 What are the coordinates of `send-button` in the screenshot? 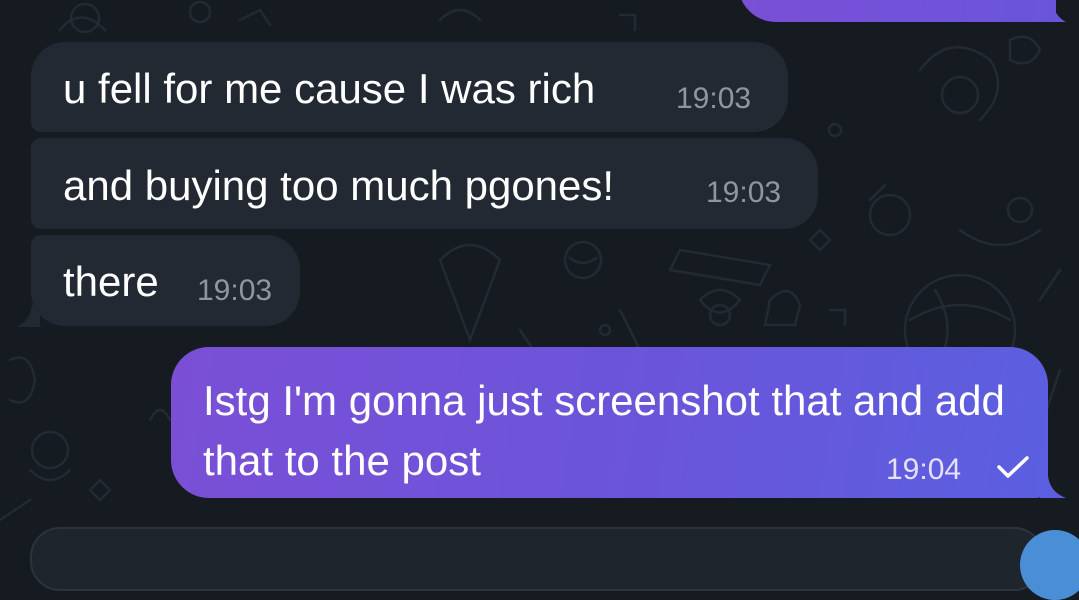 It's located at (1049, 565).